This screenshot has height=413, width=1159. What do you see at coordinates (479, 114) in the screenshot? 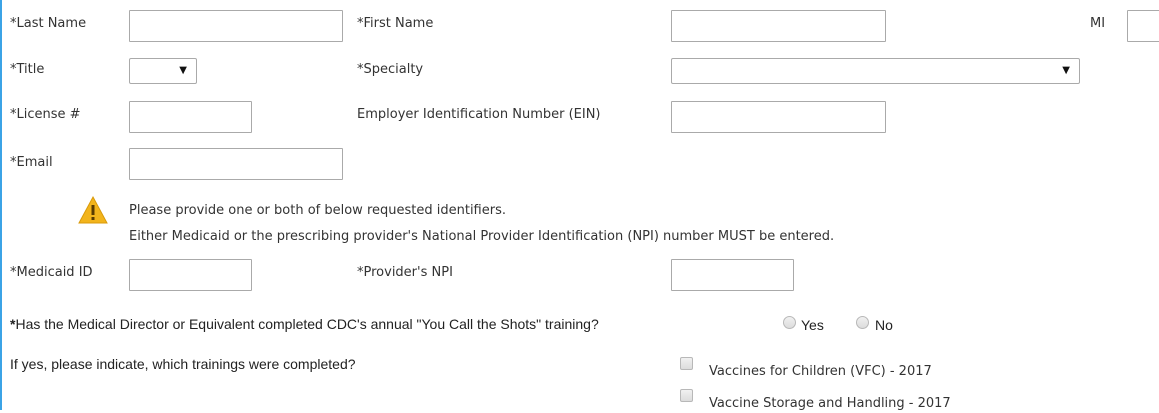
I see `ein-label: Employer Identification Number (EIN)` at bounding box center [479, 114].